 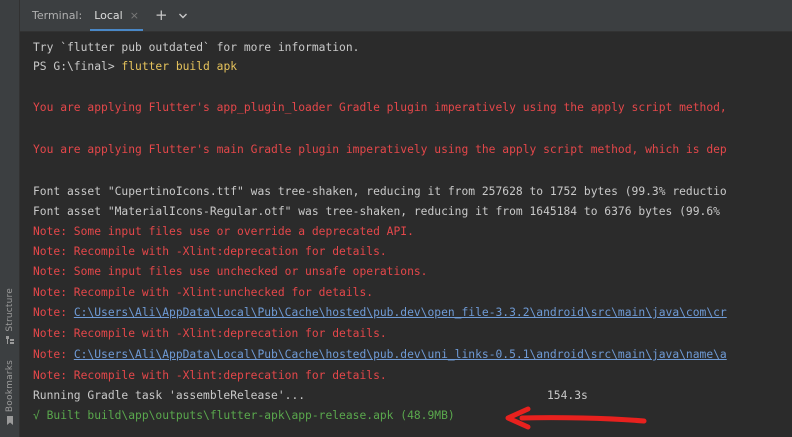 What do you see at coordinates (77, 66) in the screenshot?
I see `prompt: PS G:\final>` at bounding box center [77, 66].